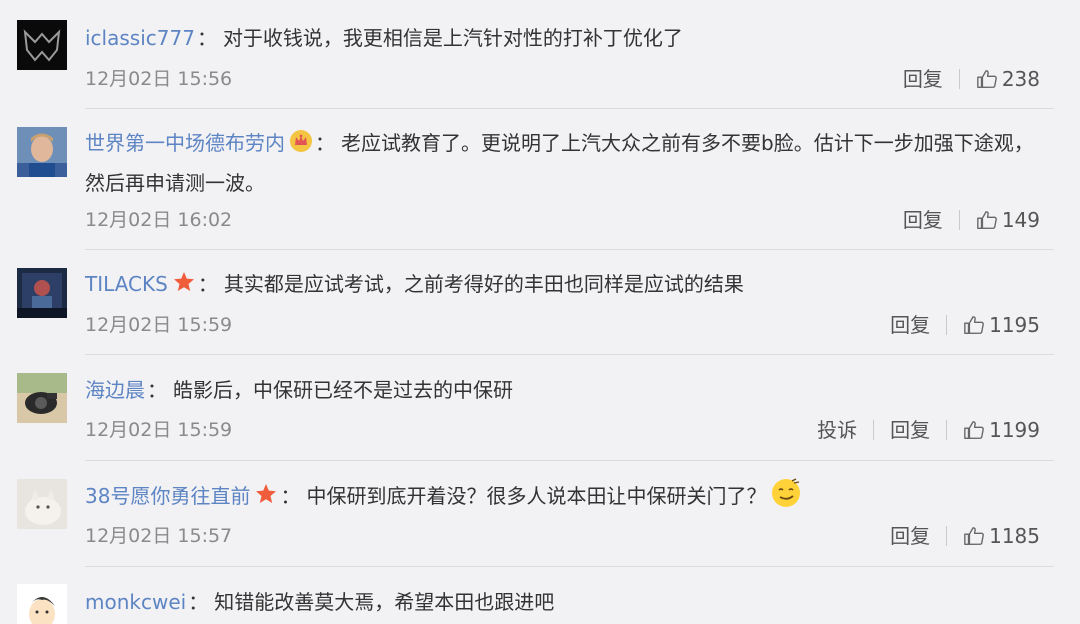 Image resolution: width=1080 pixels, height=624 pixels. I want to click on like-button: 1199, so click(1001, 430).